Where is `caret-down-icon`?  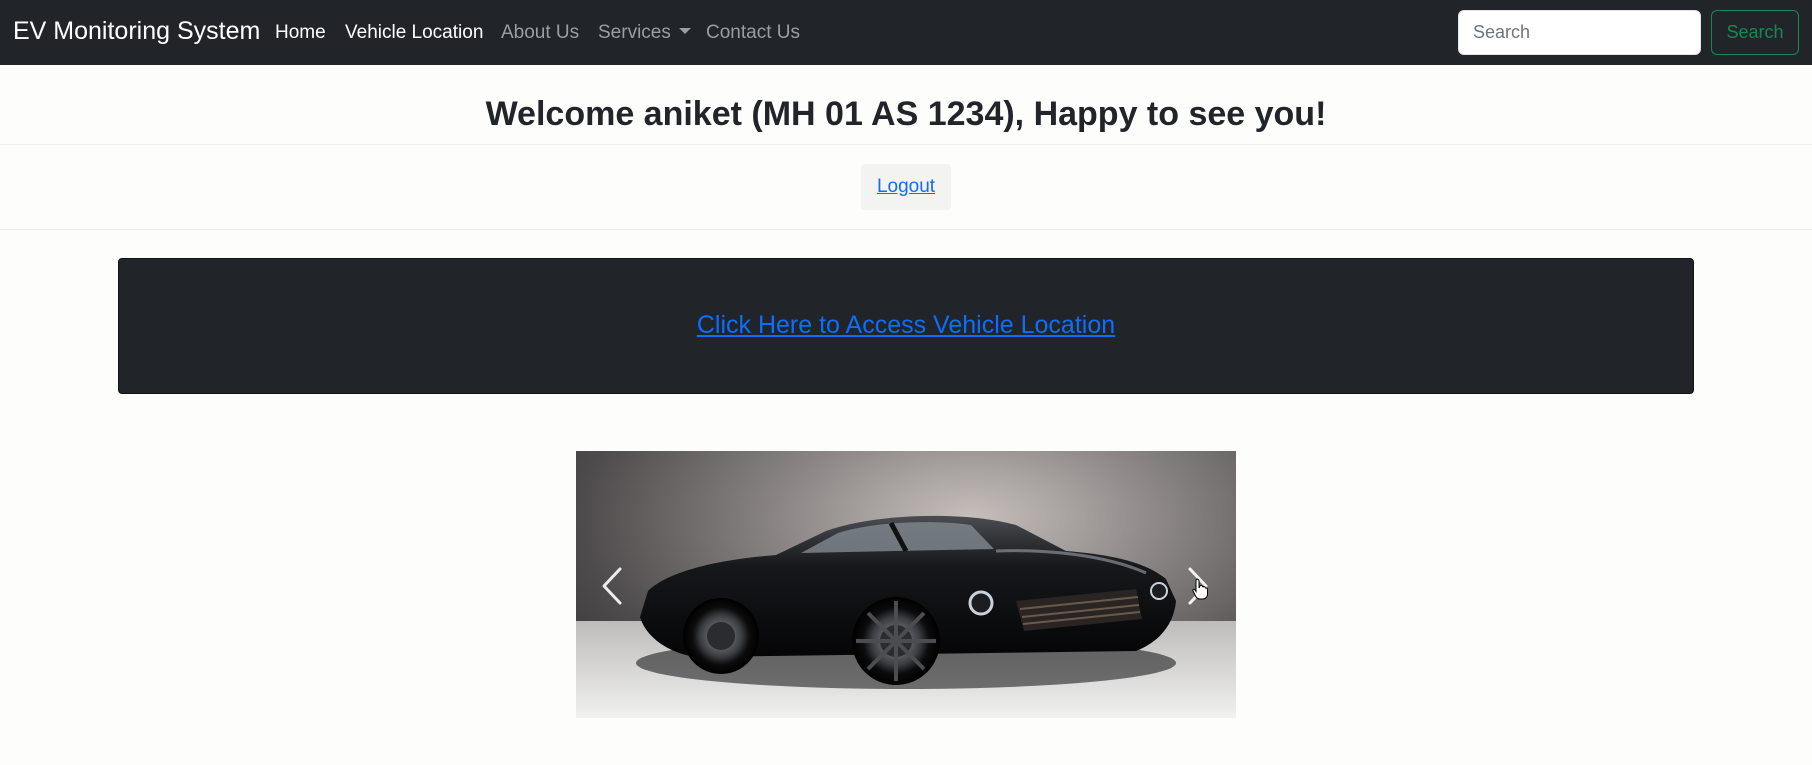
caret-down-icon is located at coordinates (684, 31).